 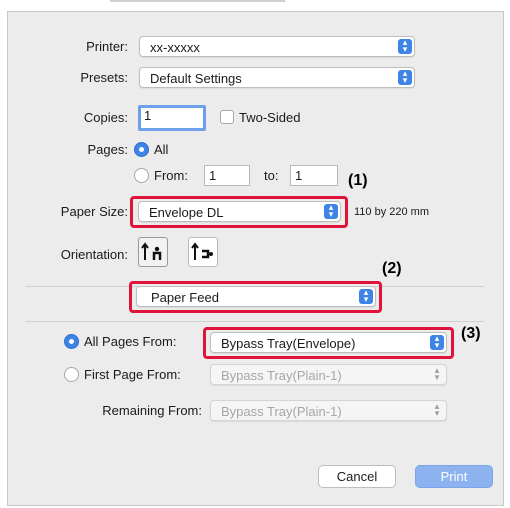 I want to click on pages-label: Pages:, so click(x=107, y=149).